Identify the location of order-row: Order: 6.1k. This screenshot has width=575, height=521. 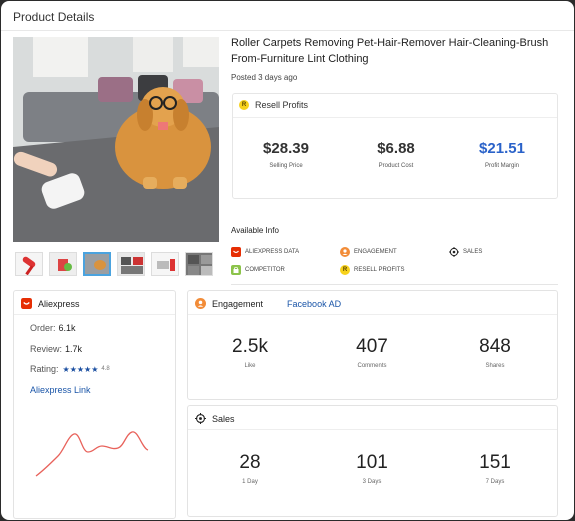
(53, 328).